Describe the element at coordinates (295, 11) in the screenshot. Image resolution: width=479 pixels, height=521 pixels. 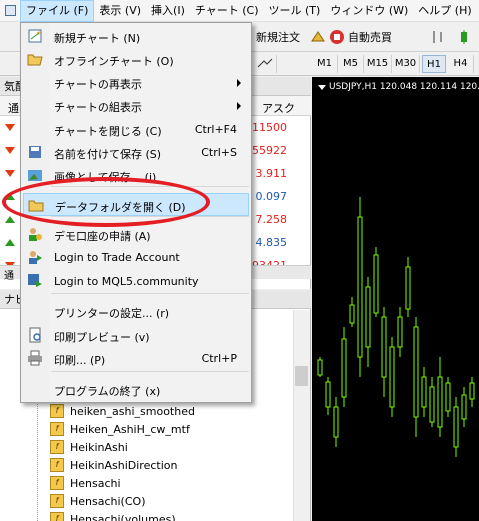
I see `menu-tools: ツール (T)` at that location.